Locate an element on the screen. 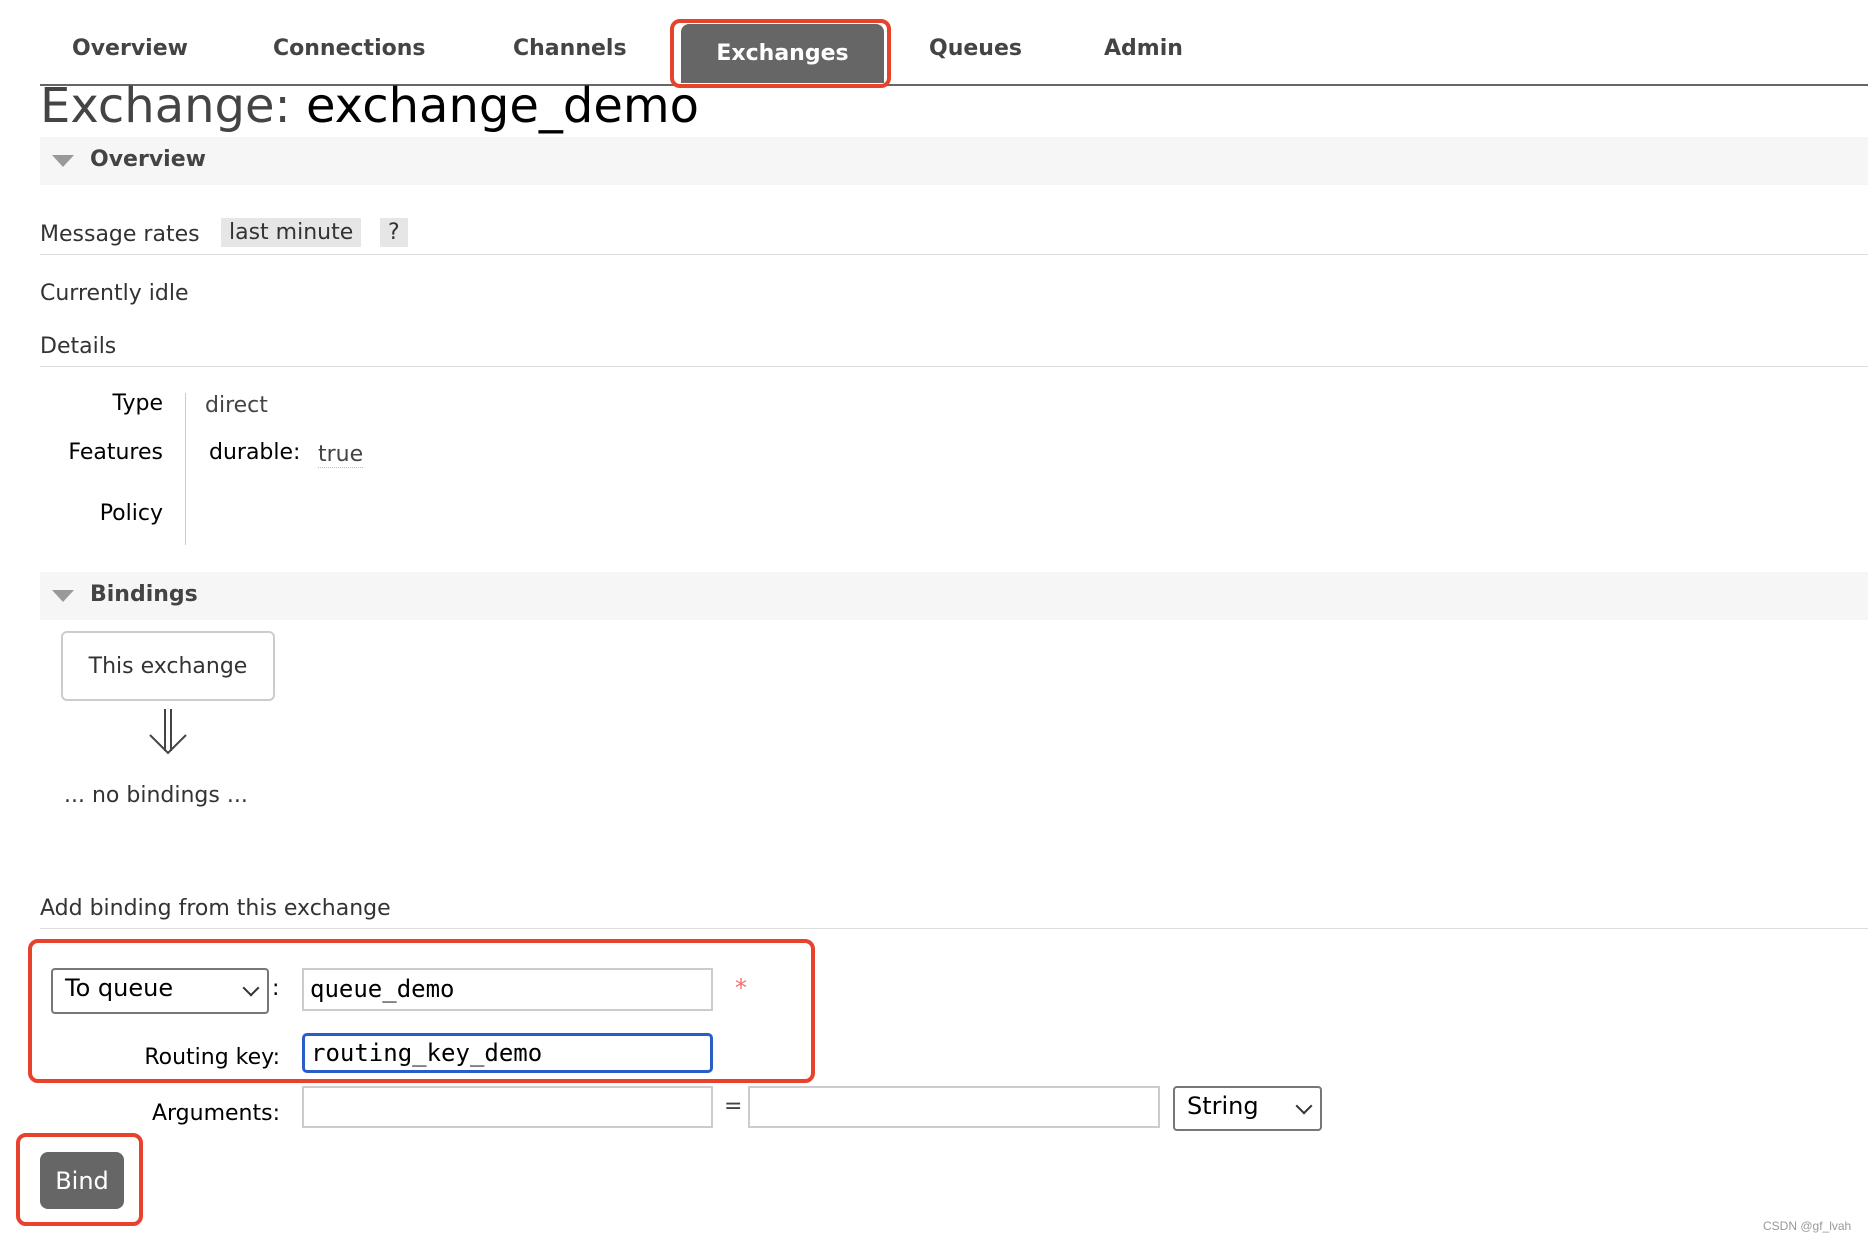 This screenshot has width=1868, height=1242. argument-type-select: String is located at coordinates (1247, 1108).